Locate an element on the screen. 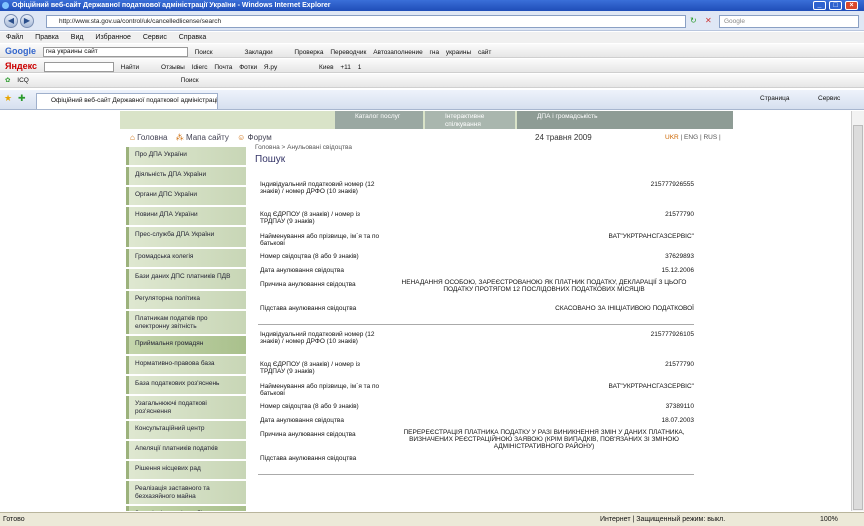 The image size is (864, 526). left-menu-item: Регуляторна політика is located at coordinates (186, 301).